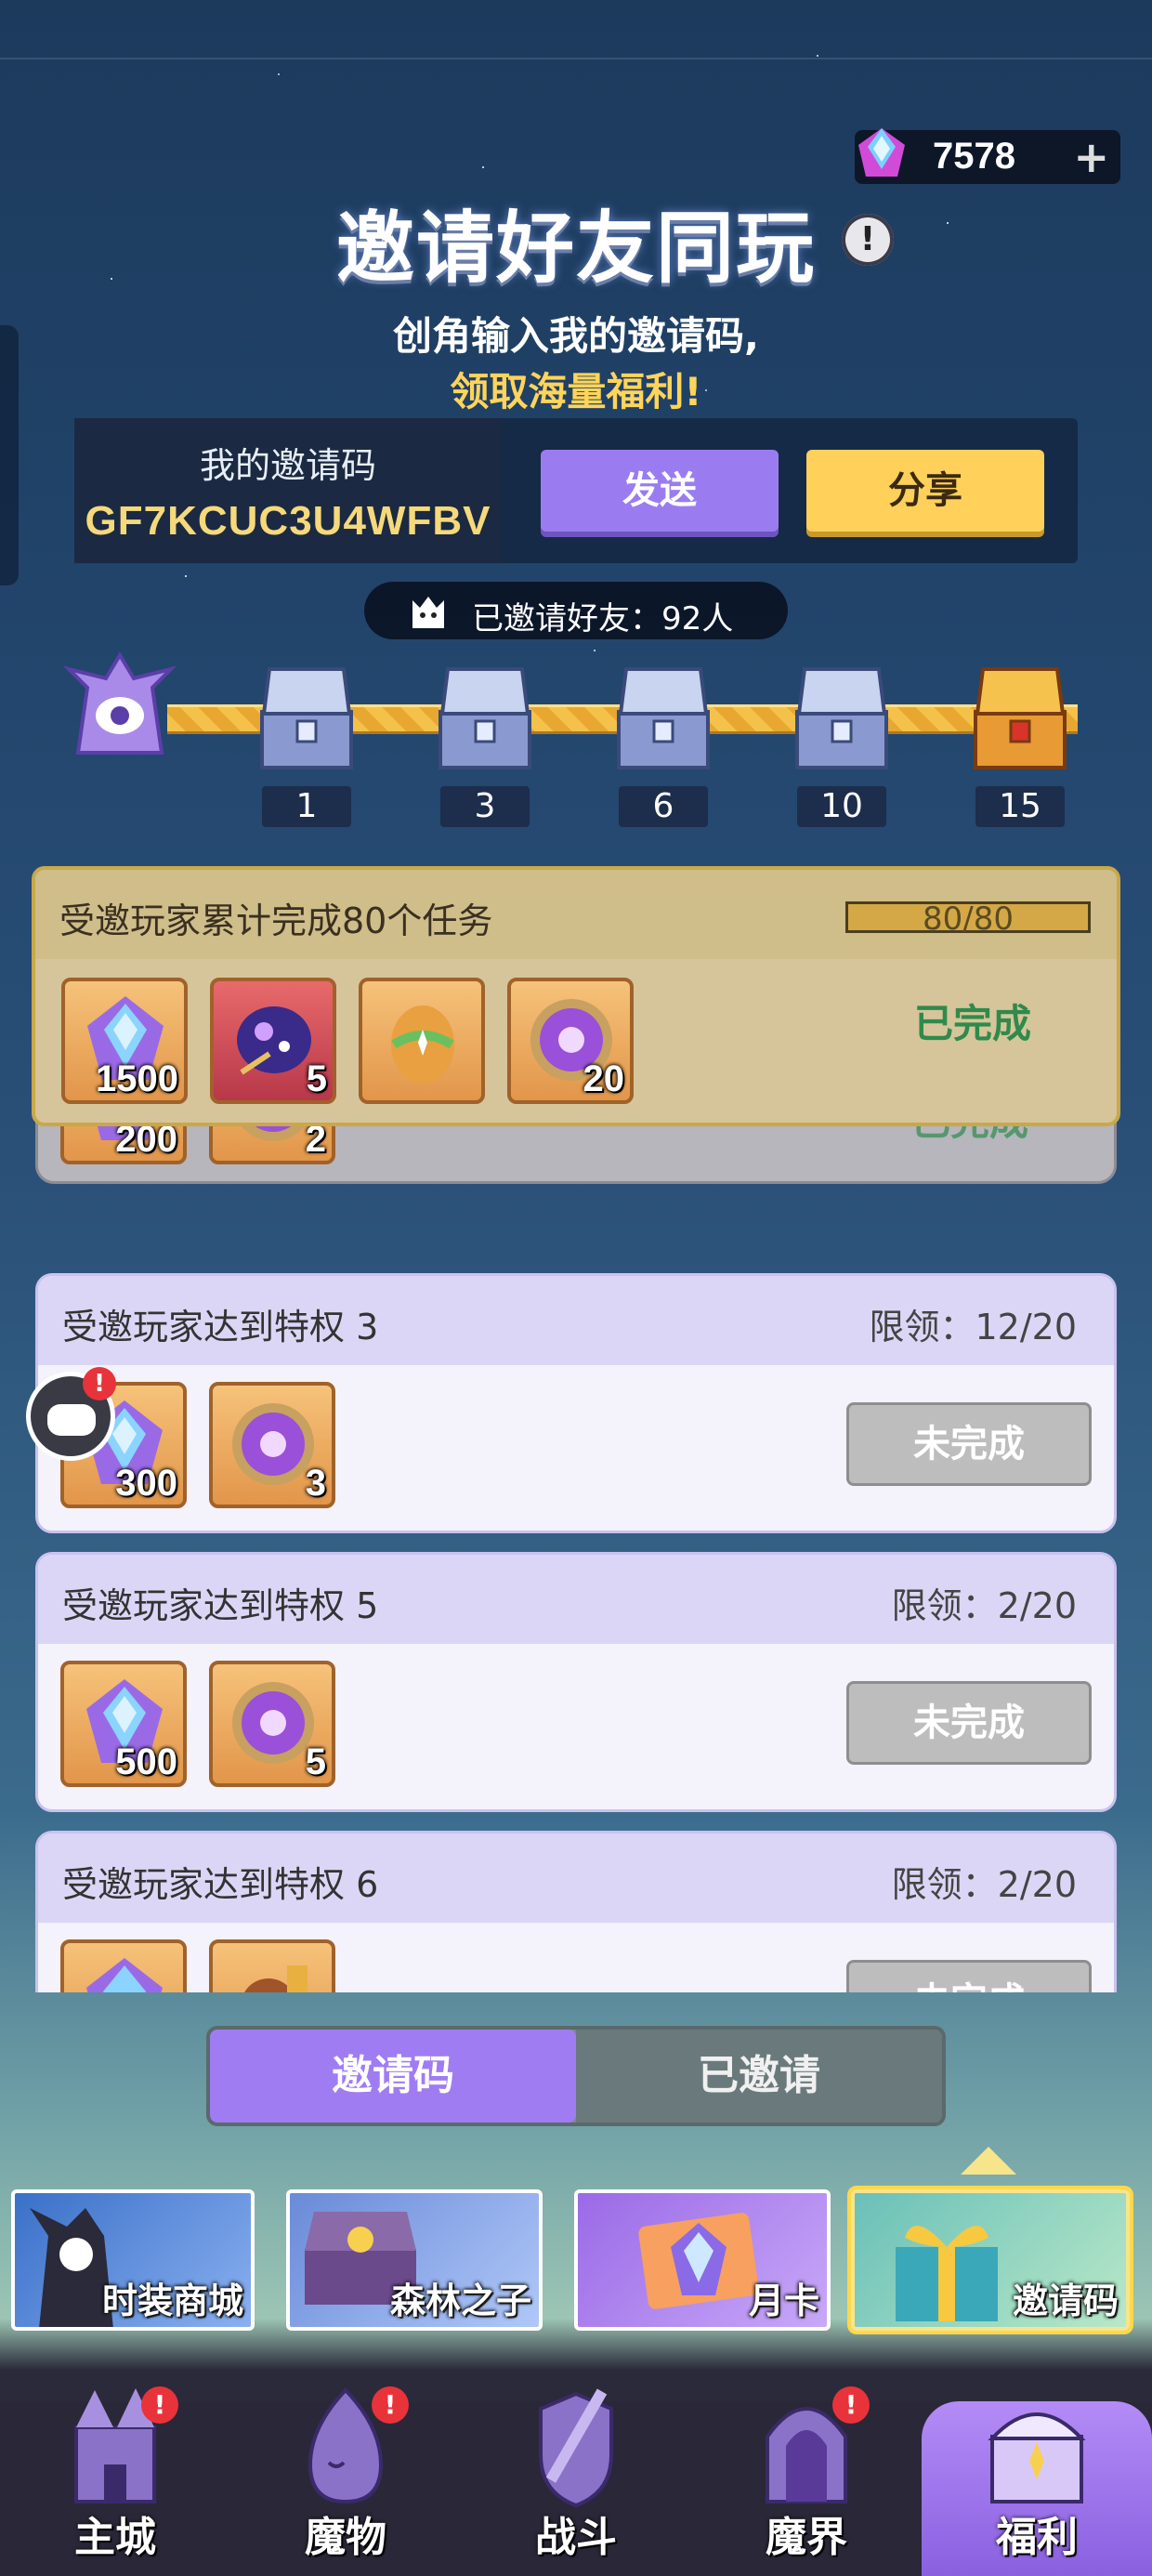 The height and width of the screenshot is (2576, 1152). I want to click on selected-indicator-icon, so click(988, 2161).